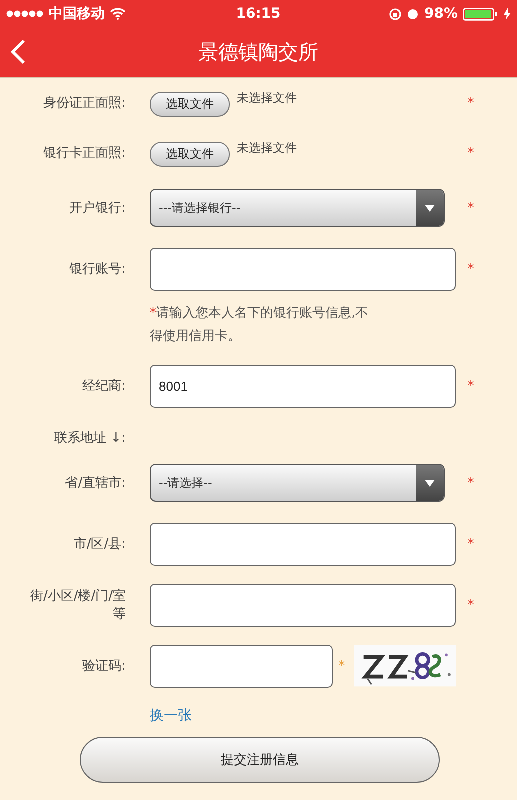 The image size is (517, 800). I want to click on input-field: 8001, so click(303, 386).